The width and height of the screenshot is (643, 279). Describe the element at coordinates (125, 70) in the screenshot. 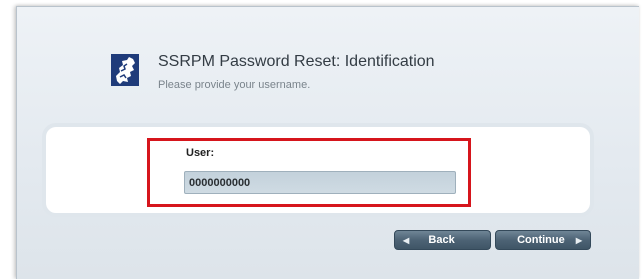

I see `ssrpm-logo-icon` at that location.